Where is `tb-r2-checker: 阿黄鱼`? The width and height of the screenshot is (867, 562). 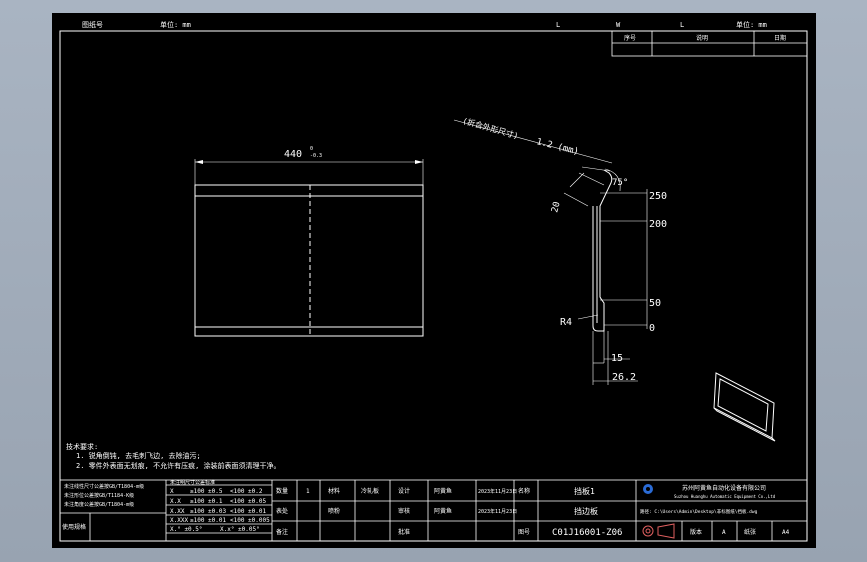
tb-r2-checker: 阿黄鱼 is located at coordinates (443, 511).